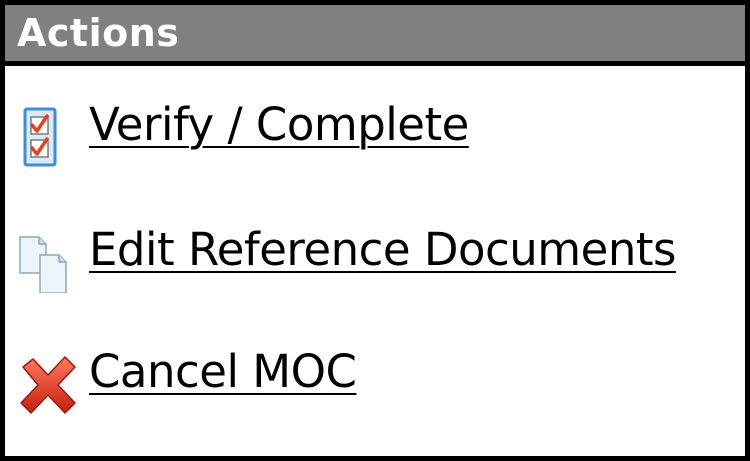 The image size is (750, 461). Describe the element at coordinates (48, 385) in the screenshot. I see `cancel-x-icon` at that location.